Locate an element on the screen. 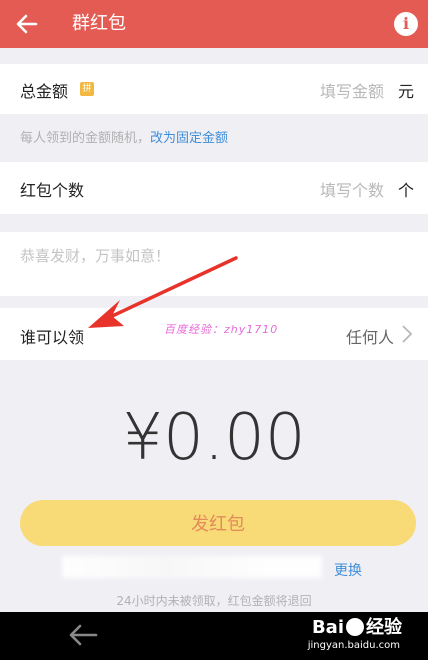 The height and width of the screenshot is (660, 428). info-icon: i is located at coordinates (406, 24).